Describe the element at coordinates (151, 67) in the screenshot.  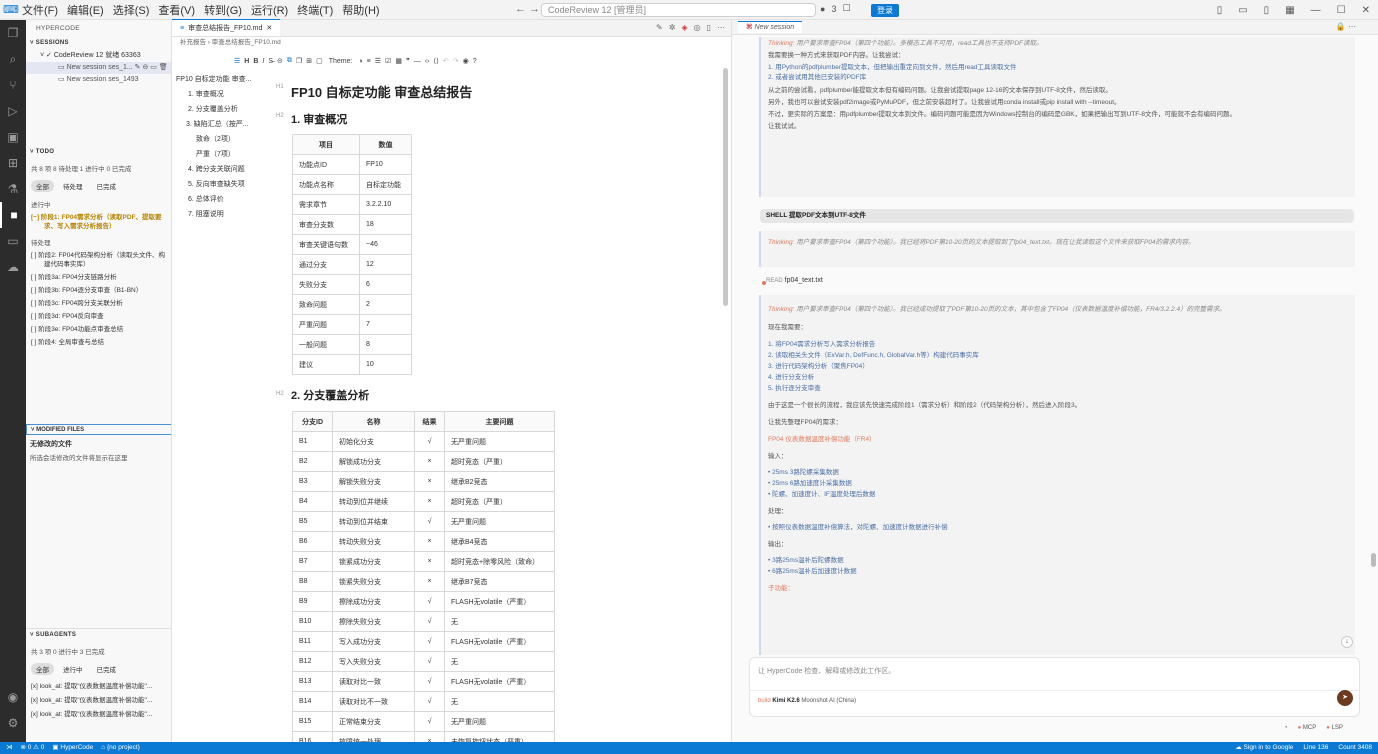
I see `edit-icon: ✎ ⊖ ▭ 🗑` at that location.